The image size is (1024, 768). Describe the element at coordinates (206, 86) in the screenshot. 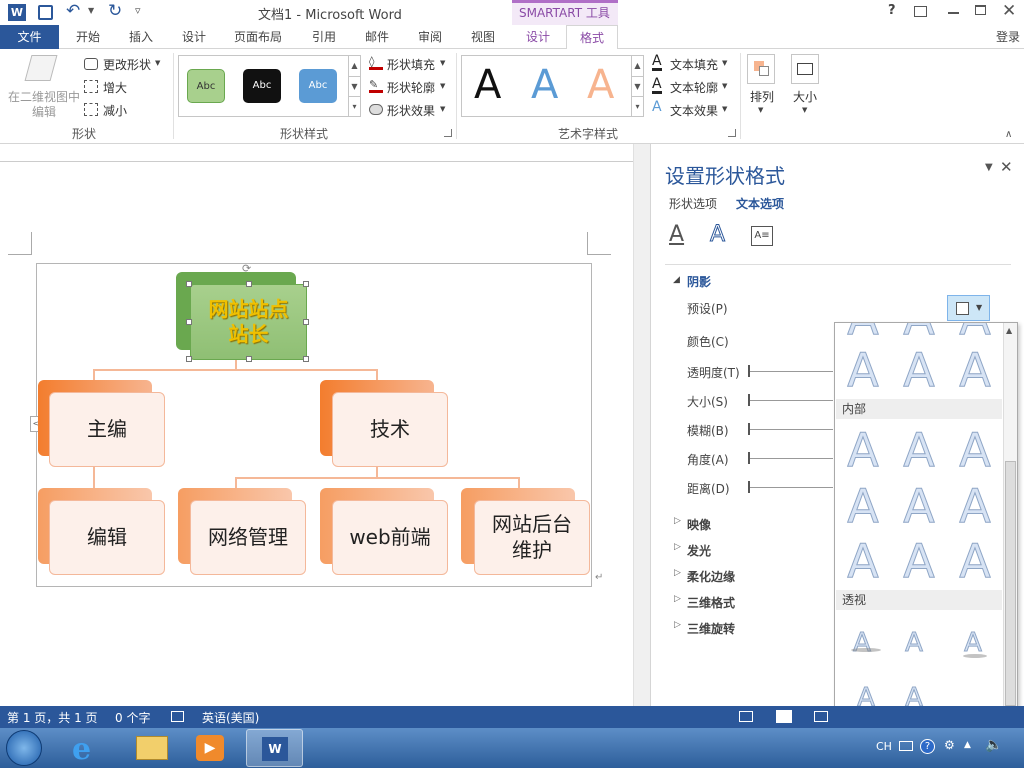

I see `shape-style-green: Abc` at that location.